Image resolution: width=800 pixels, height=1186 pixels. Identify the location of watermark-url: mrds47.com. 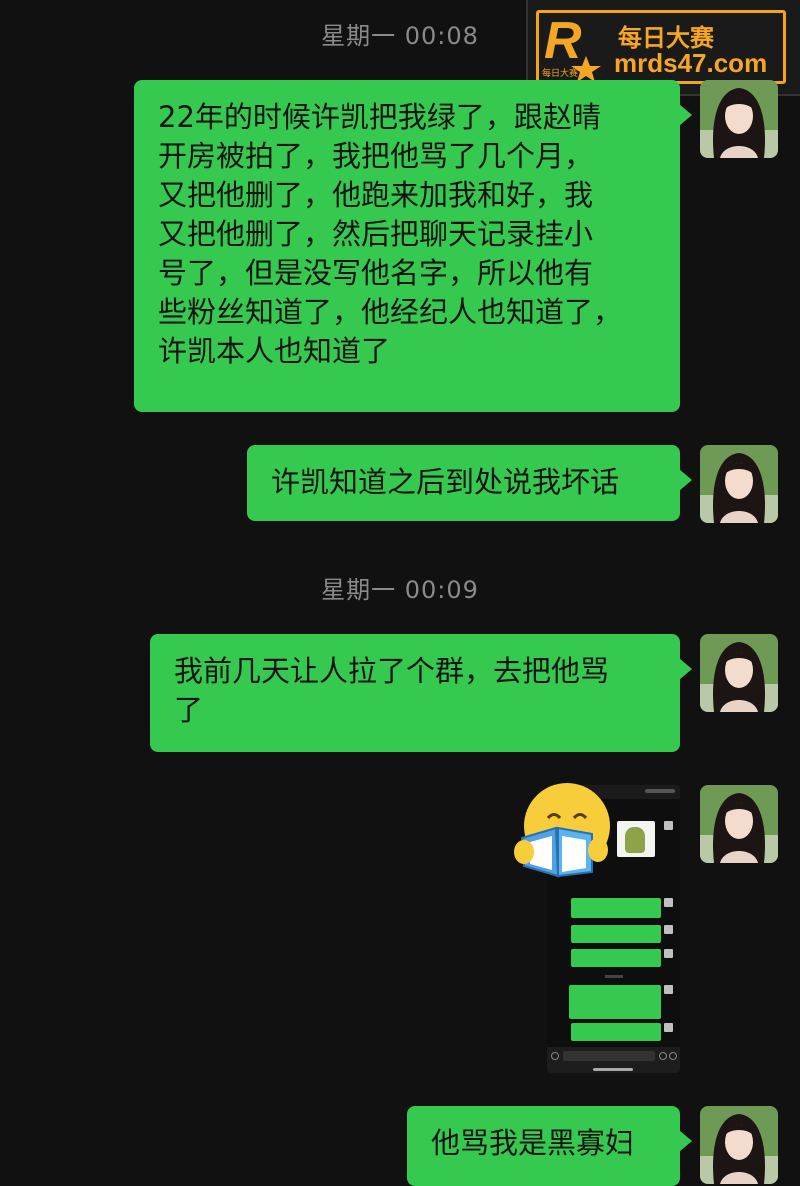
(691, 63).